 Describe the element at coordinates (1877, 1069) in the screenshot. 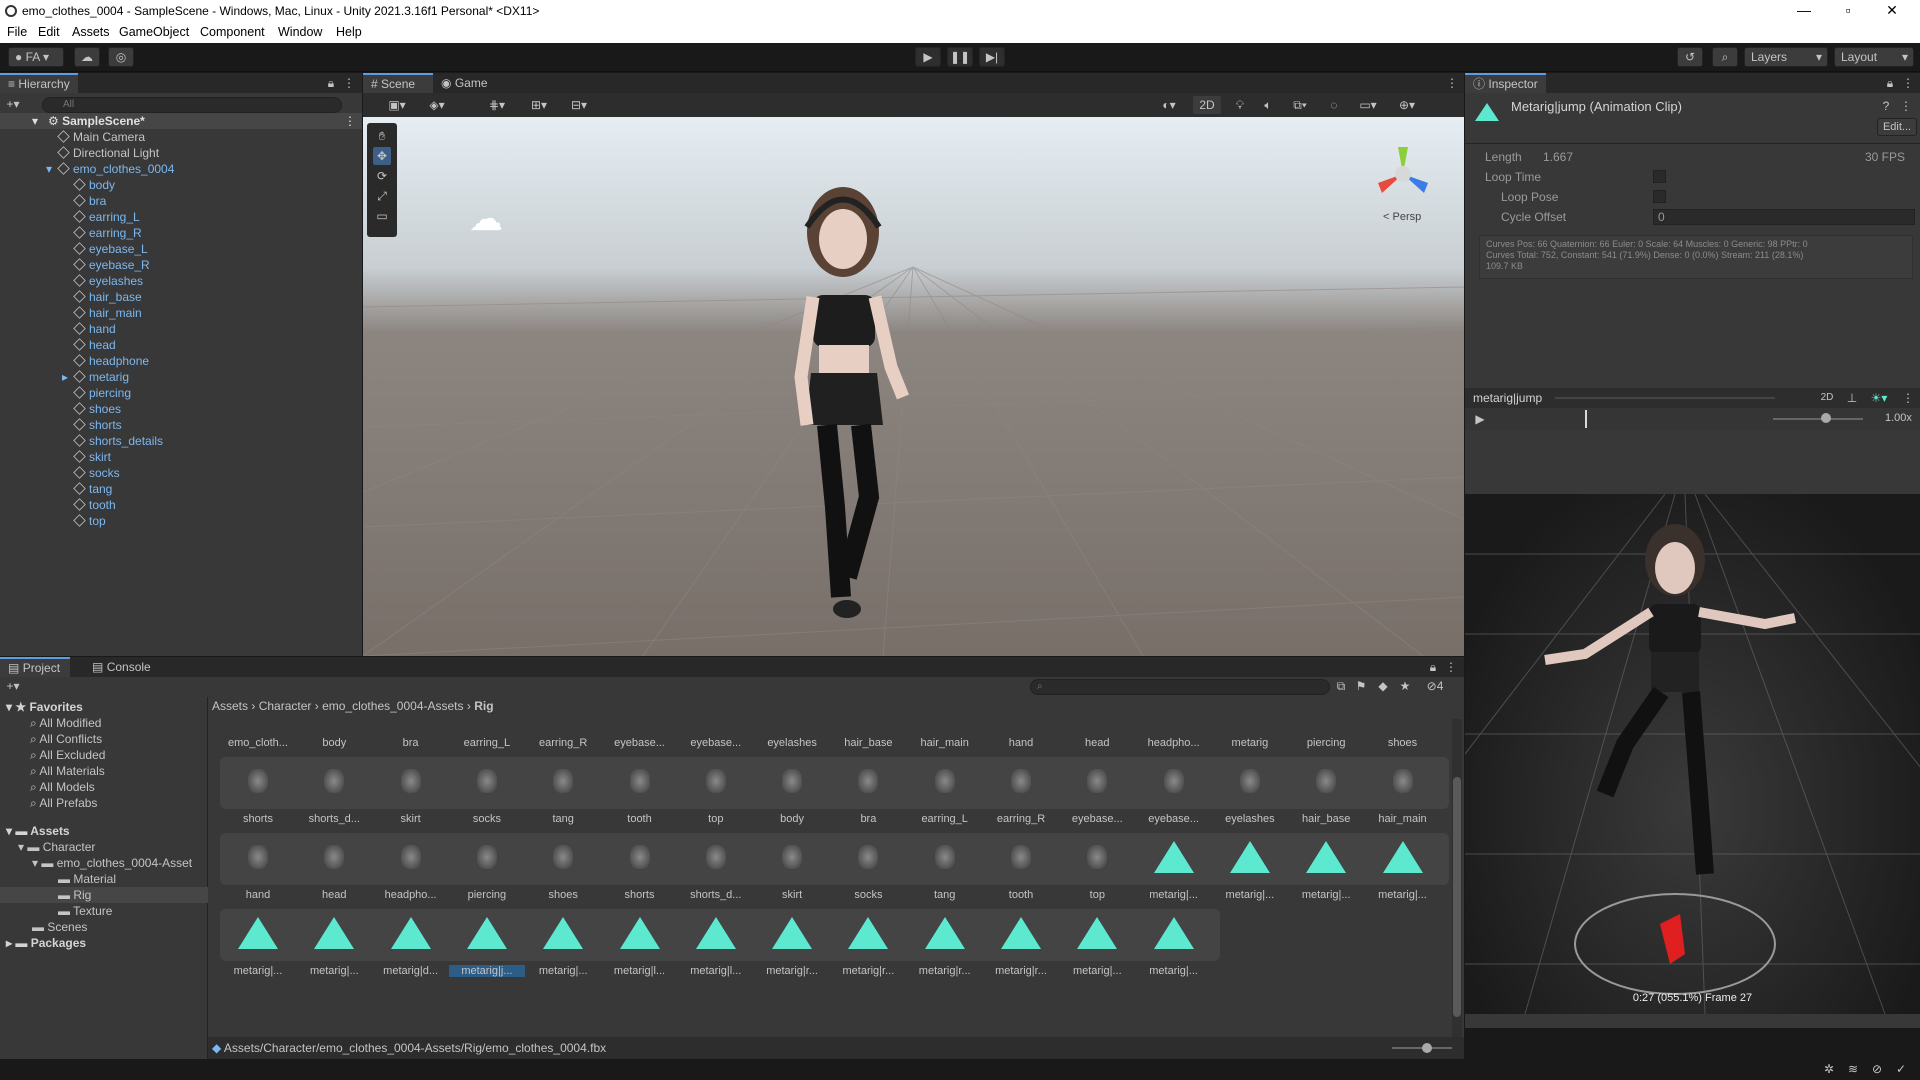

I see `cache-icon: ⊘` at that location.